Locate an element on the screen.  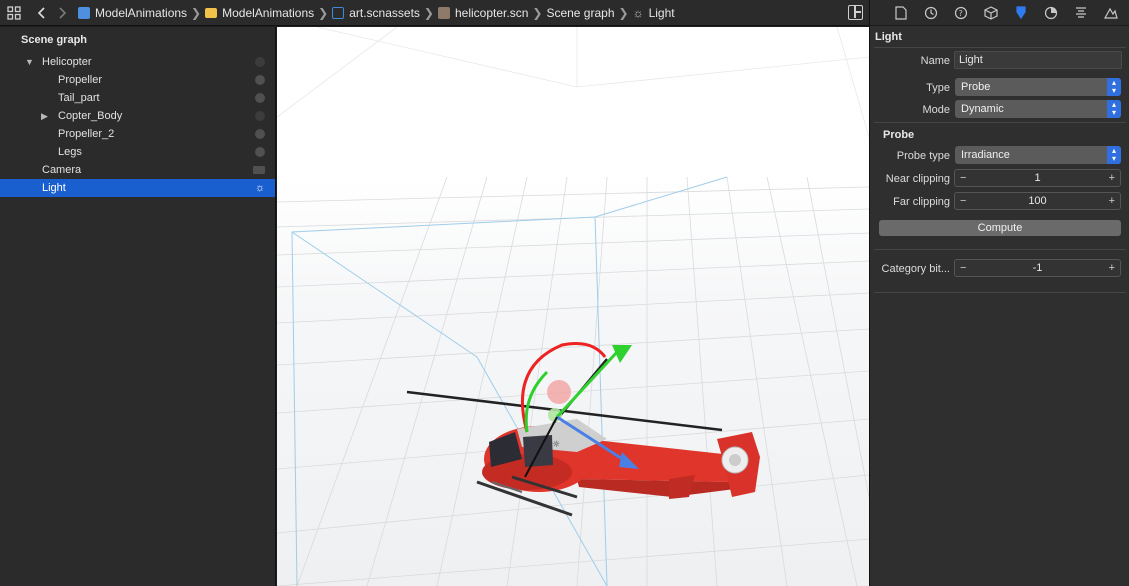
scene-file-icon is located at coordinates (443, 12).